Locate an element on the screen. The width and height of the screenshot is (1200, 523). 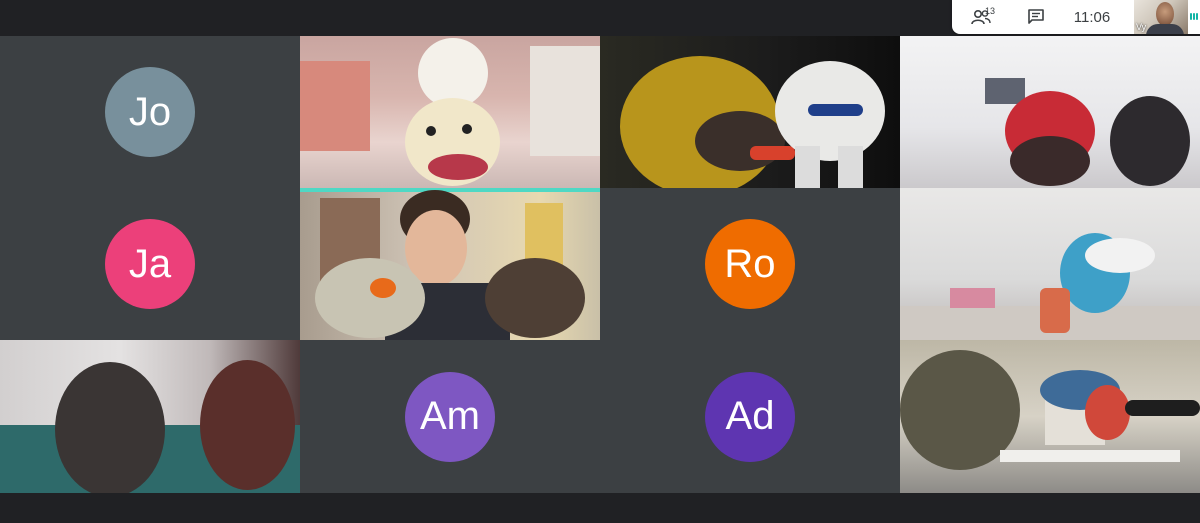
self-view-thumbnail: Vy is located at coordinates (1161, 17).